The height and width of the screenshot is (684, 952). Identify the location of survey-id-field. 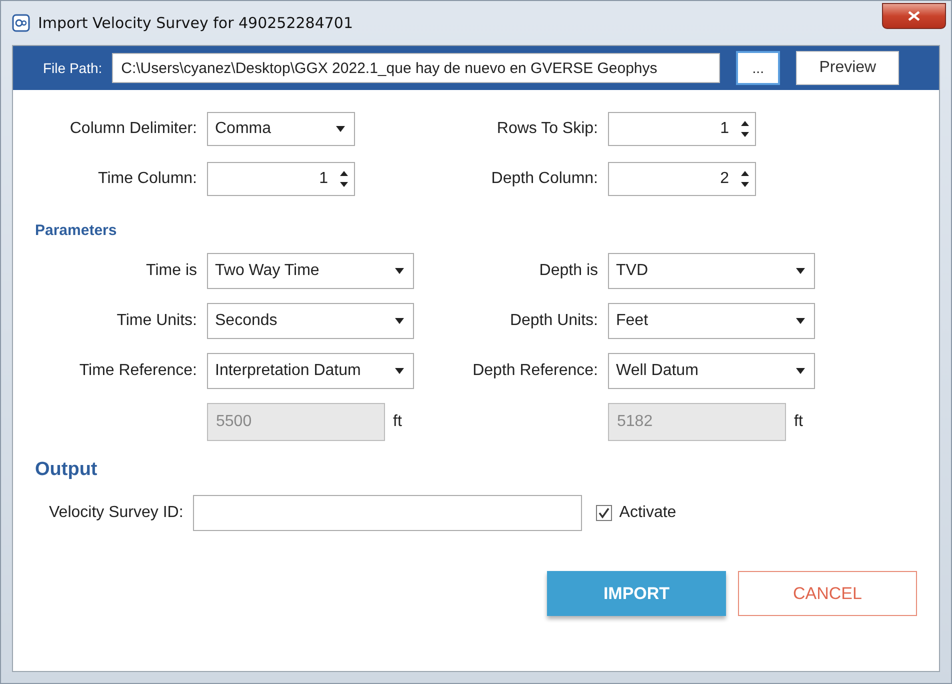
(387, 513).